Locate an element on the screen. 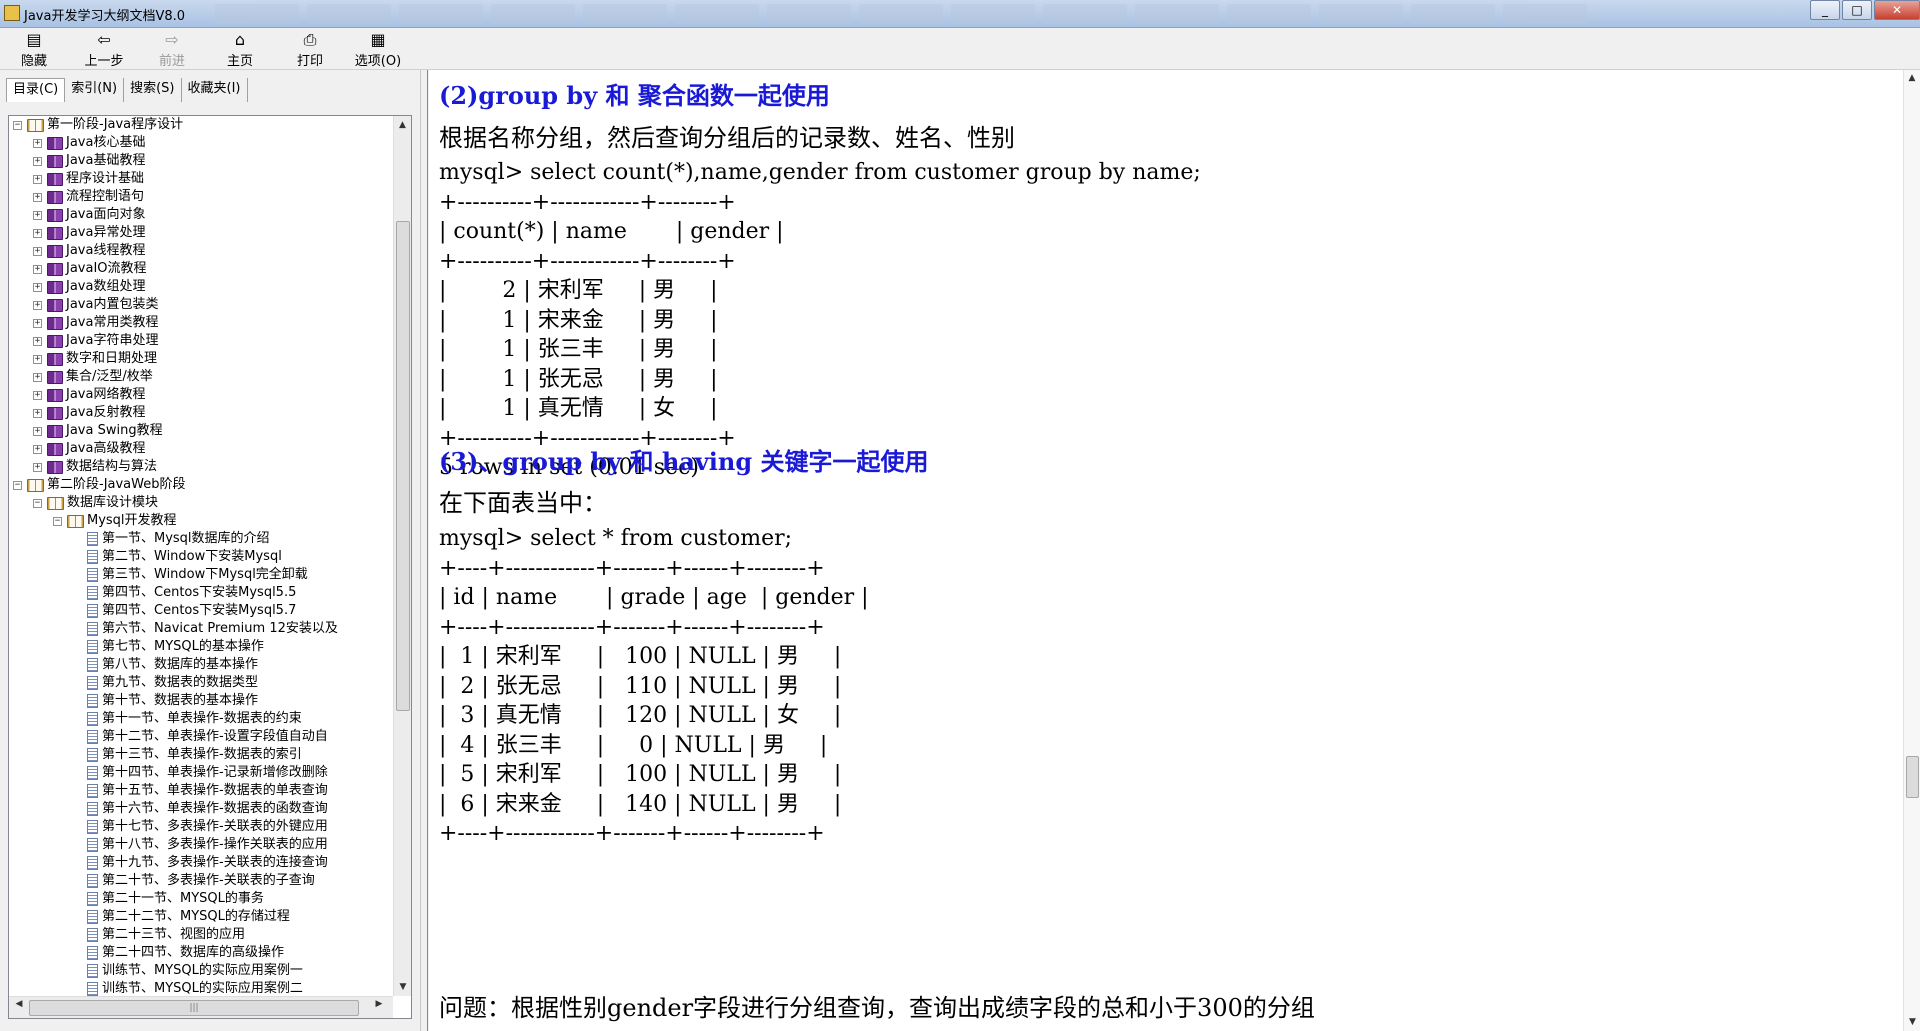  tree-item-page: 第七节、MYSQL的基本操作 is located at coordinates (201, 647).